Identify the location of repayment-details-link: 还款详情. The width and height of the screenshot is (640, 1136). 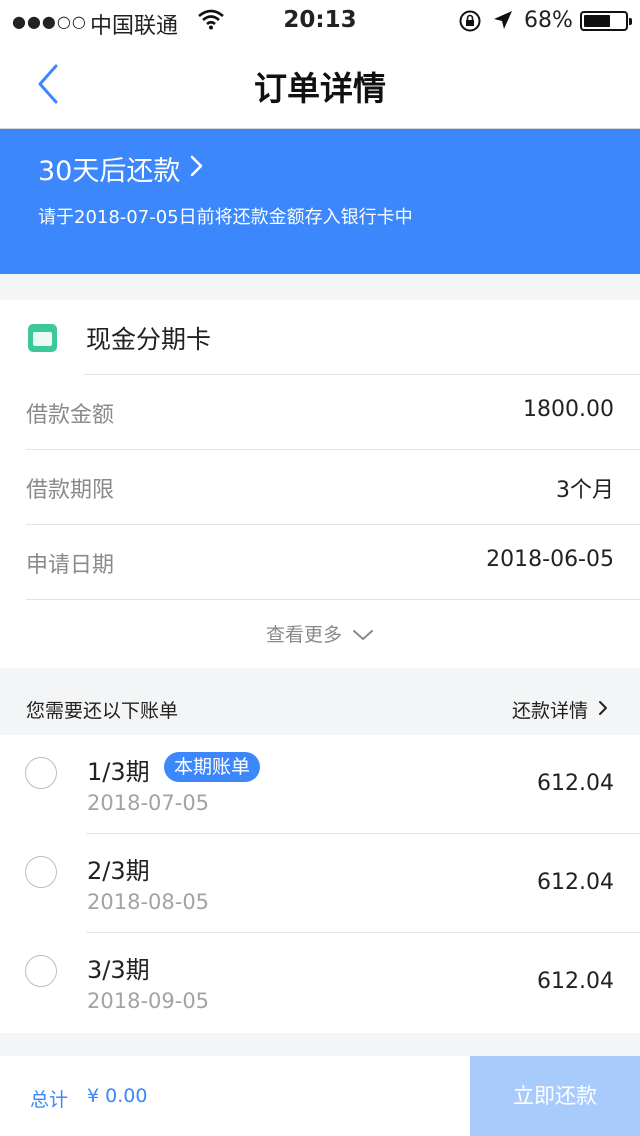
(560, 709).